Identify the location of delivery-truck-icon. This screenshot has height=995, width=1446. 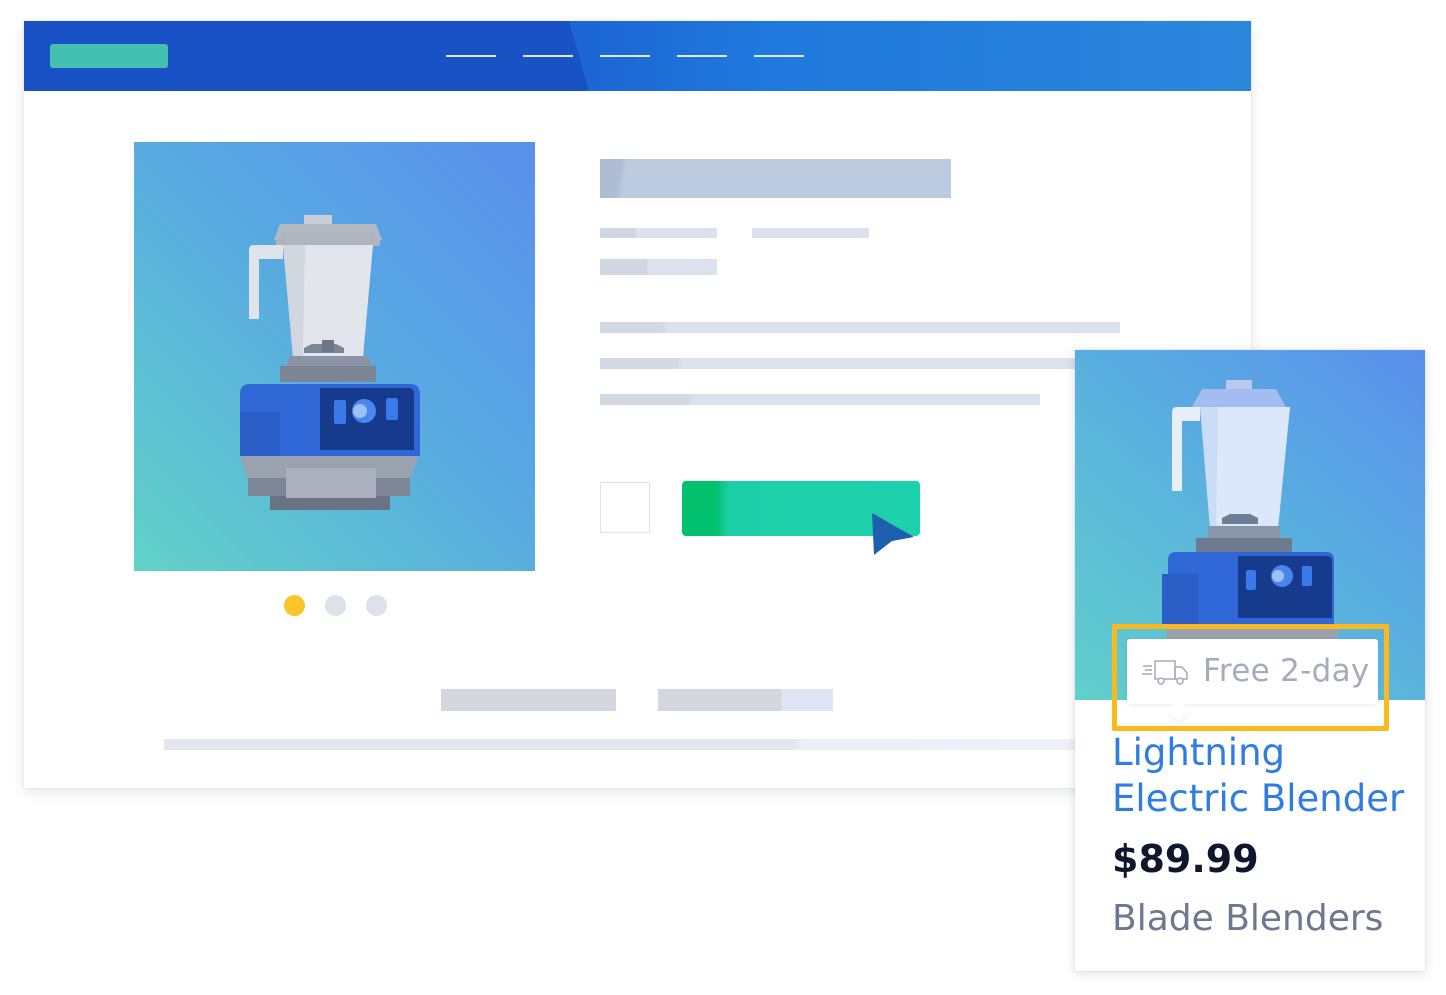
(1165, 672).